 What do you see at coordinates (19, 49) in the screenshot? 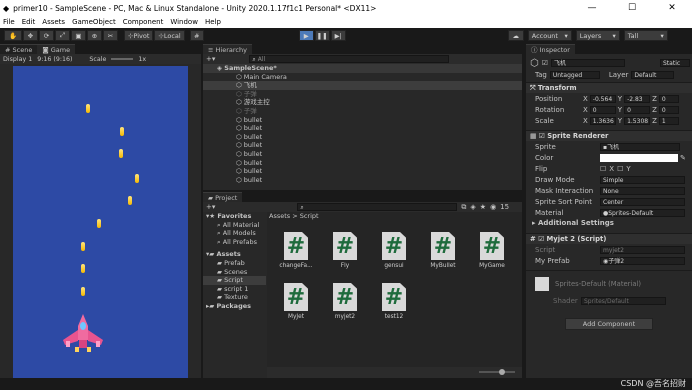
I see `tab-scene: # Scene` at bounding box center [19, 49].